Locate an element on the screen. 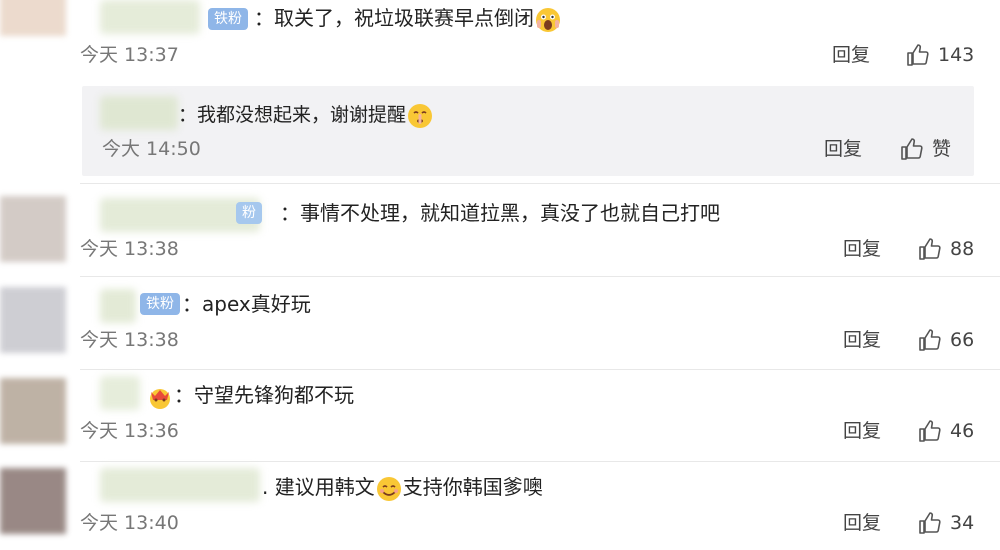  comment-text: ：apex真好玩 is located at coordinates (246, 304).